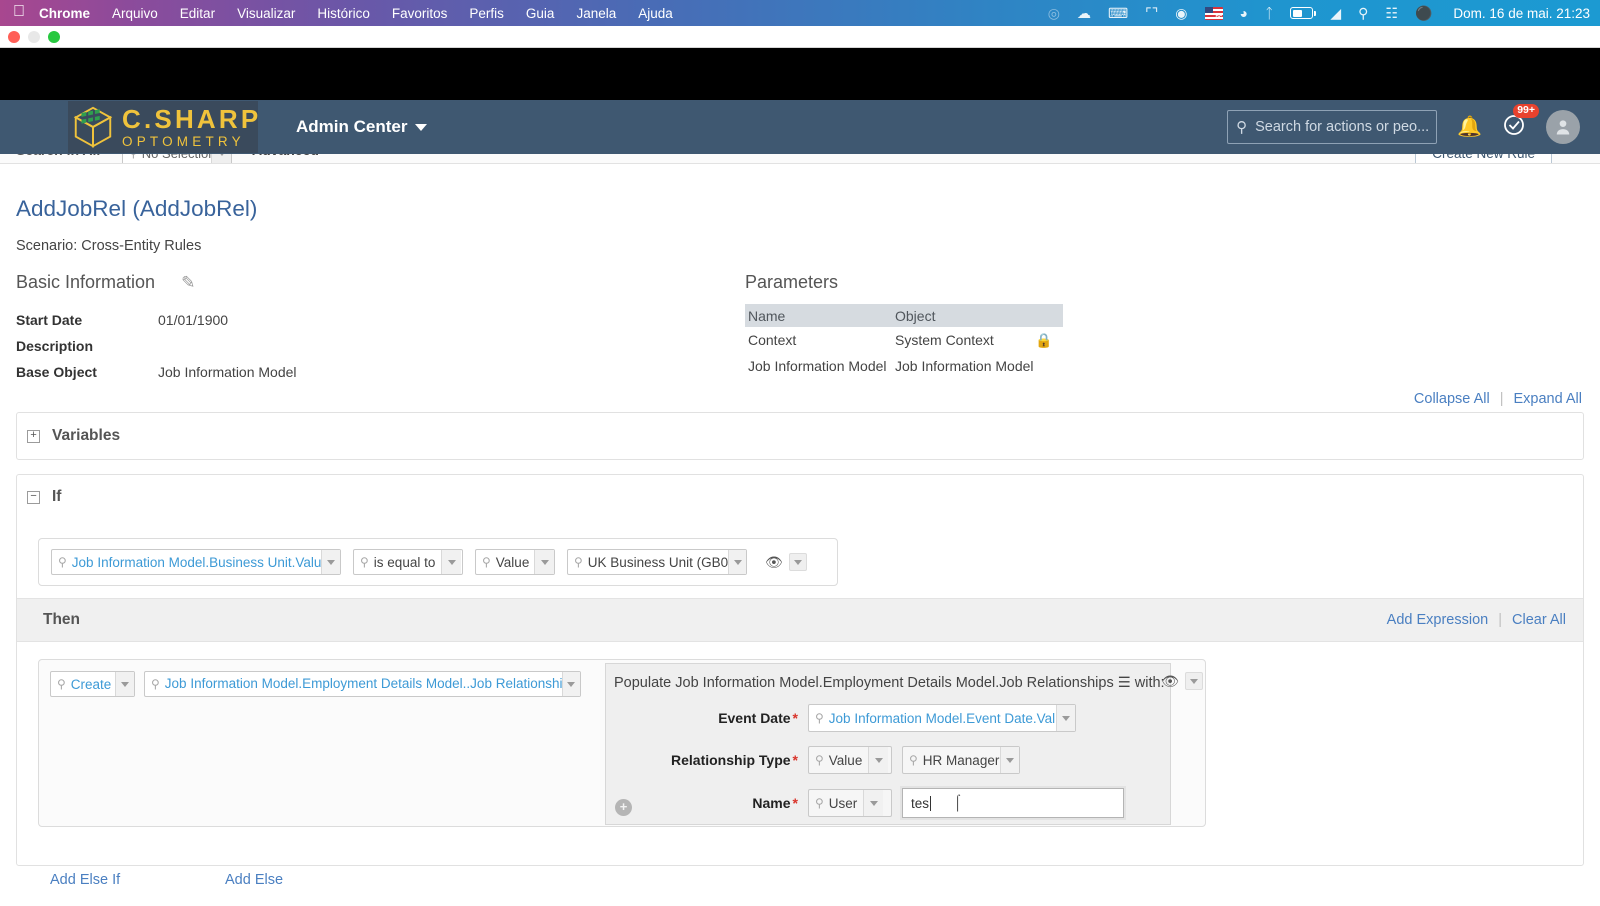 This screenshot has width=1600, height=906. I want to click on menu-item-perfis: Perfis, so click(486, 13).